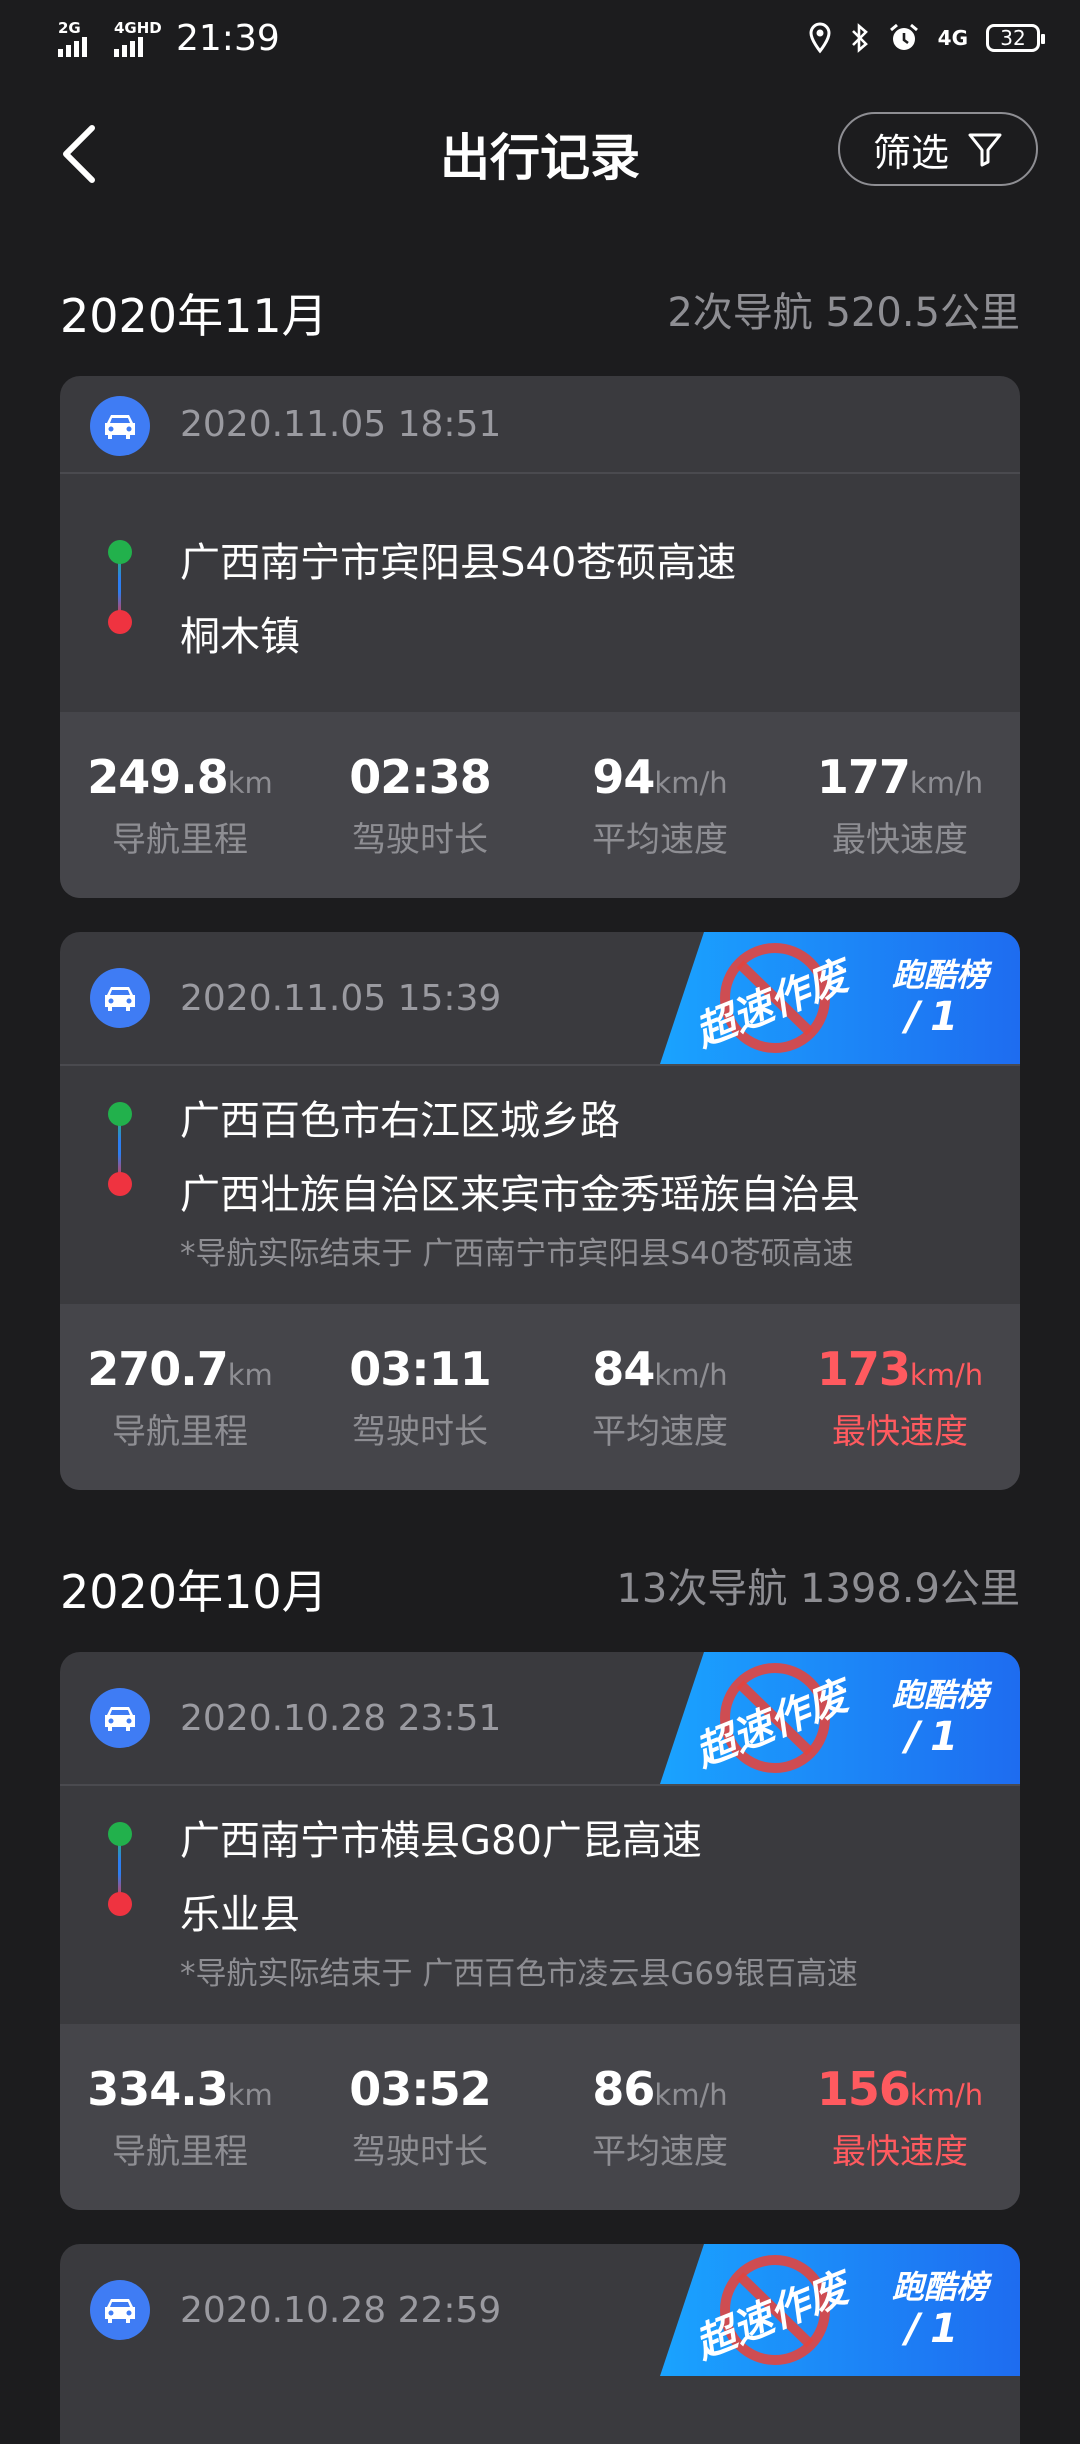  I want to click on signal-icon: 2G, so click(81, 39).